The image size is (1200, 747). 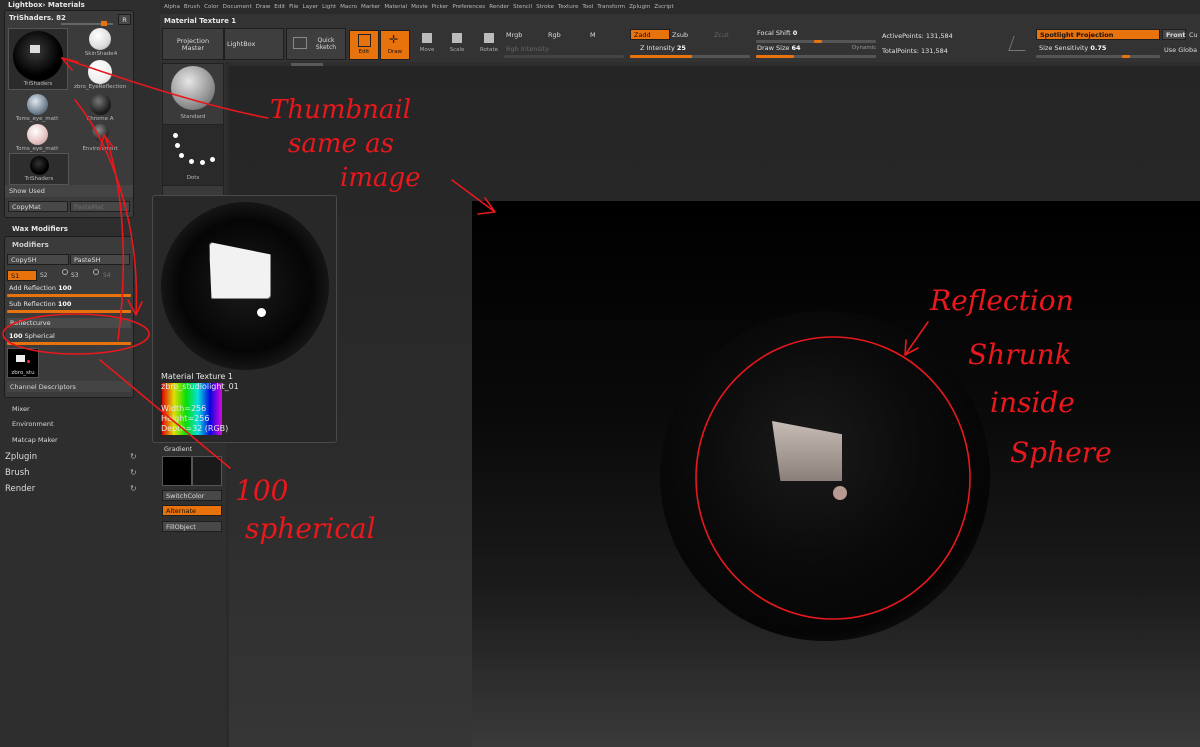 I want to click on reflection-circle, so click(x=833, y=478).